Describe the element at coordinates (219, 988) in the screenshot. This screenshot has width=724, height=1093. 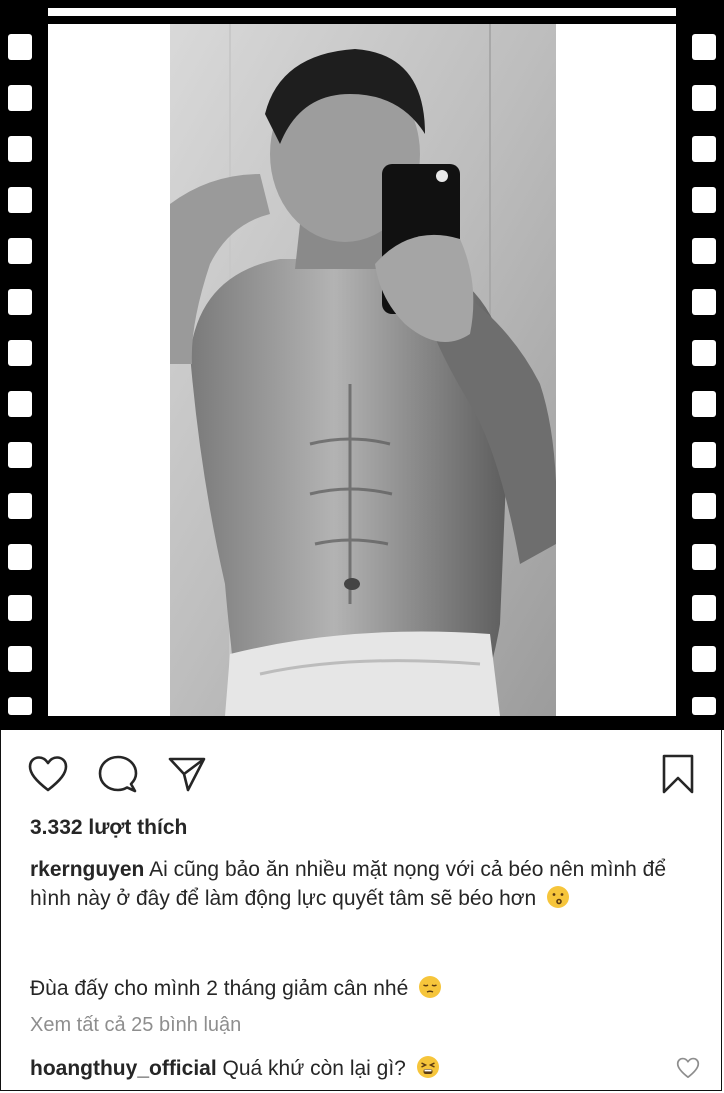
I see `caption-text-2: Đùa đấy cho mình 2 tháng giảm cân nhé` at that location.